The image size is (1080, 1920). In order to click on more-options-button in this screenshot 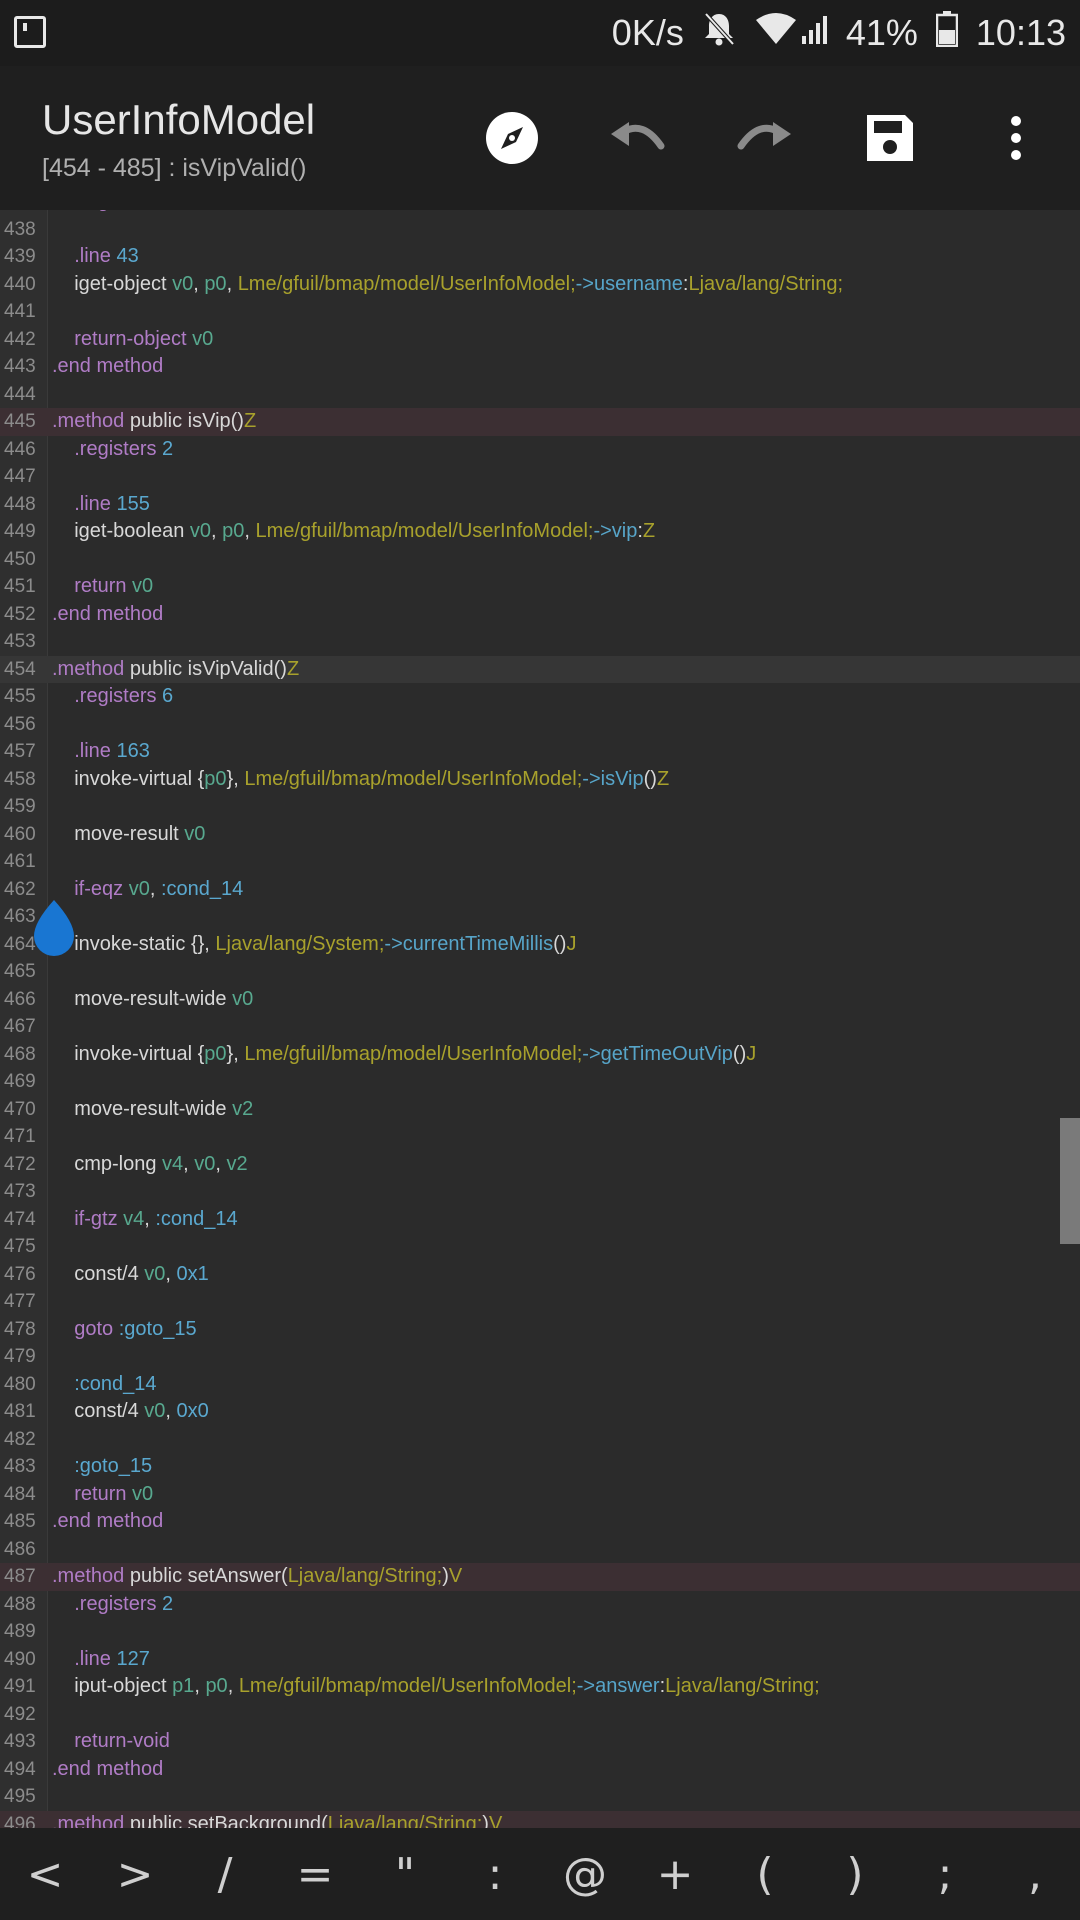, I will do `click(1016, 138)`.